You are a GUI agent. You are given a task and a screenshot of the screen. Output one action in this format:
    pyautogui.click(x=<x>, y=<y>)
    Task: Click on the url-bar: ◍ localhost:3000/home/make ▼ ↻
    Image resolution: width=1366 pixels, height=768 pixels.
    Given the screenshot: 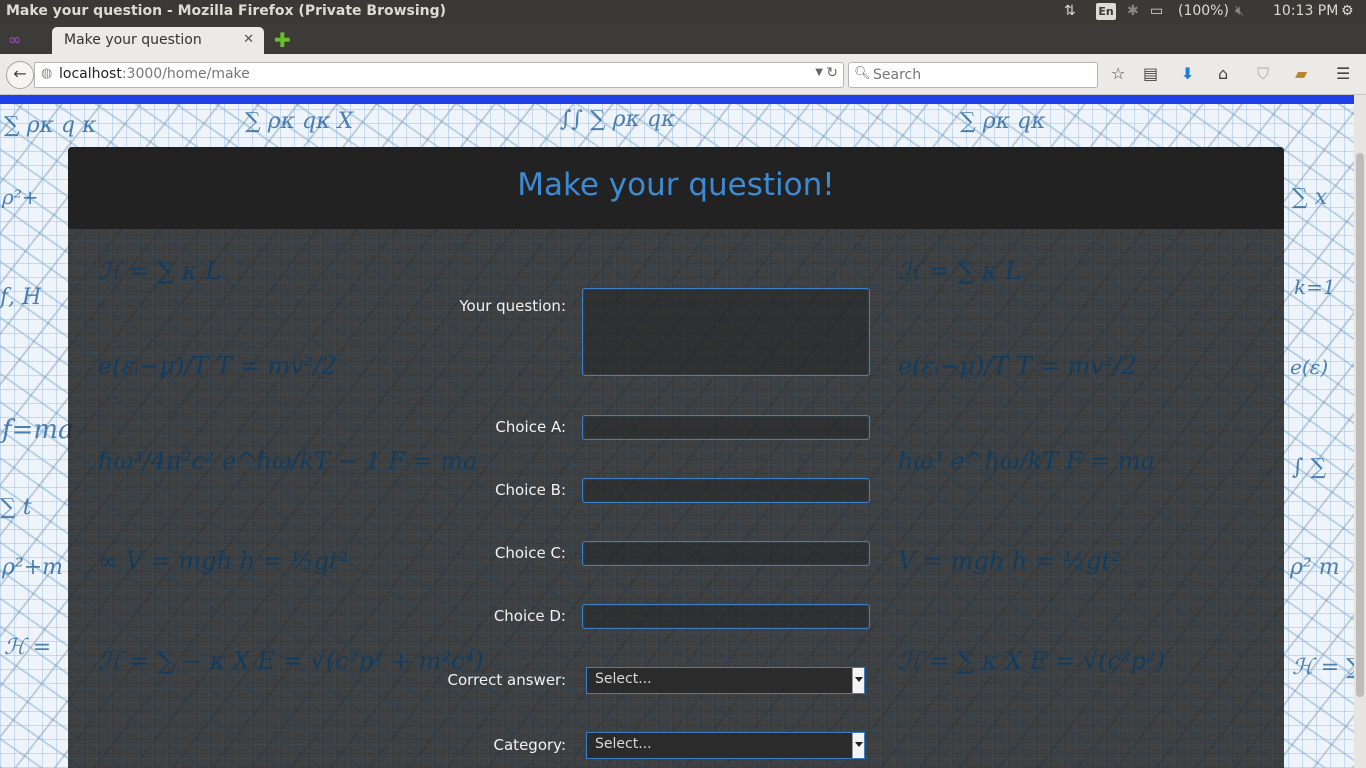 What is the action you would take?
    pyautogui.click(x=439, y=75)
    